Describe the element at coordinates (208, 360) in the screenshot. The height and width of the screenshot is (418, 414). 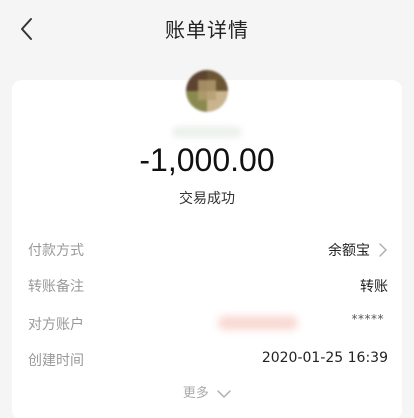
I see `detail-row-created-time: 创建时间 2020-01-25 16:39` at that location.